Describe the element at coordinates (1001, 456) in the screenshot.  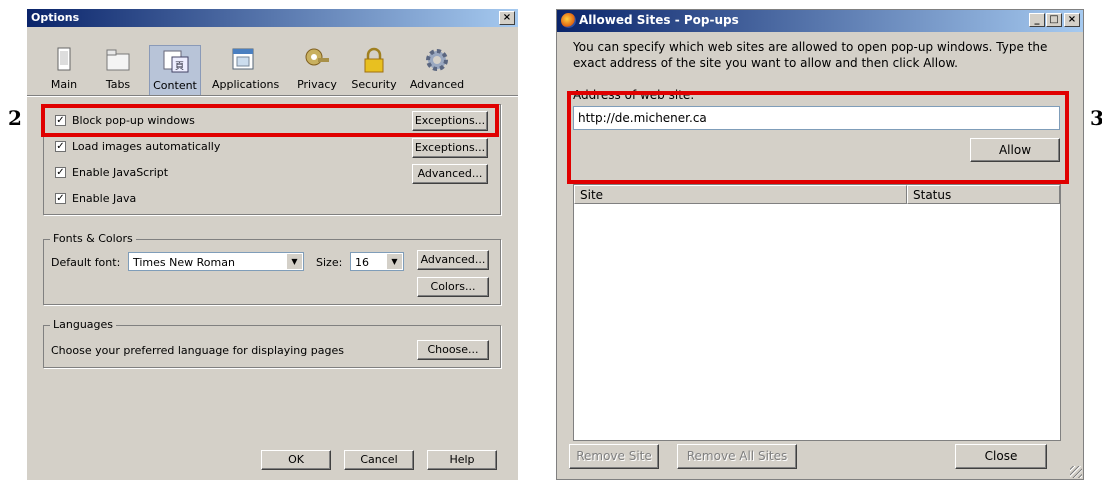
I see `close-dialog-button: Close` at that location.